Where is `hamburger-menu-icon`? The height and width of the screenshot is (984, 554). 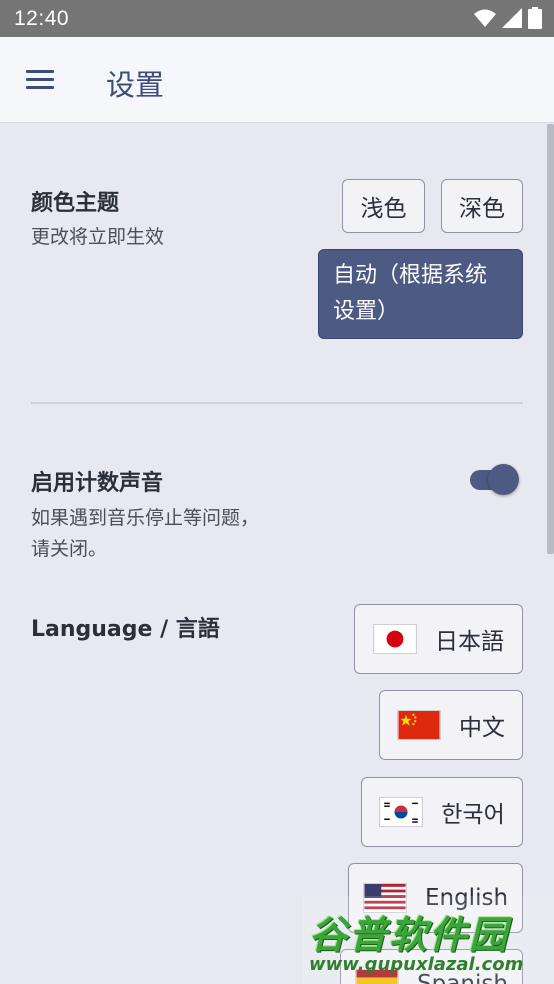 hamburger-menu-icon is located at coordinates (40, 80).